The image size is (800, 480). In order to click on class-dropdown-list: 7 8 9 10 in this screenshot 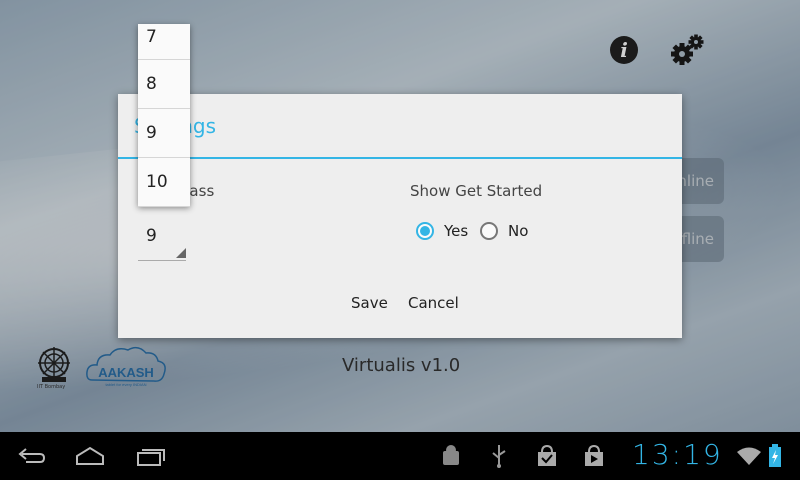, I will do `click(164, 115)`.